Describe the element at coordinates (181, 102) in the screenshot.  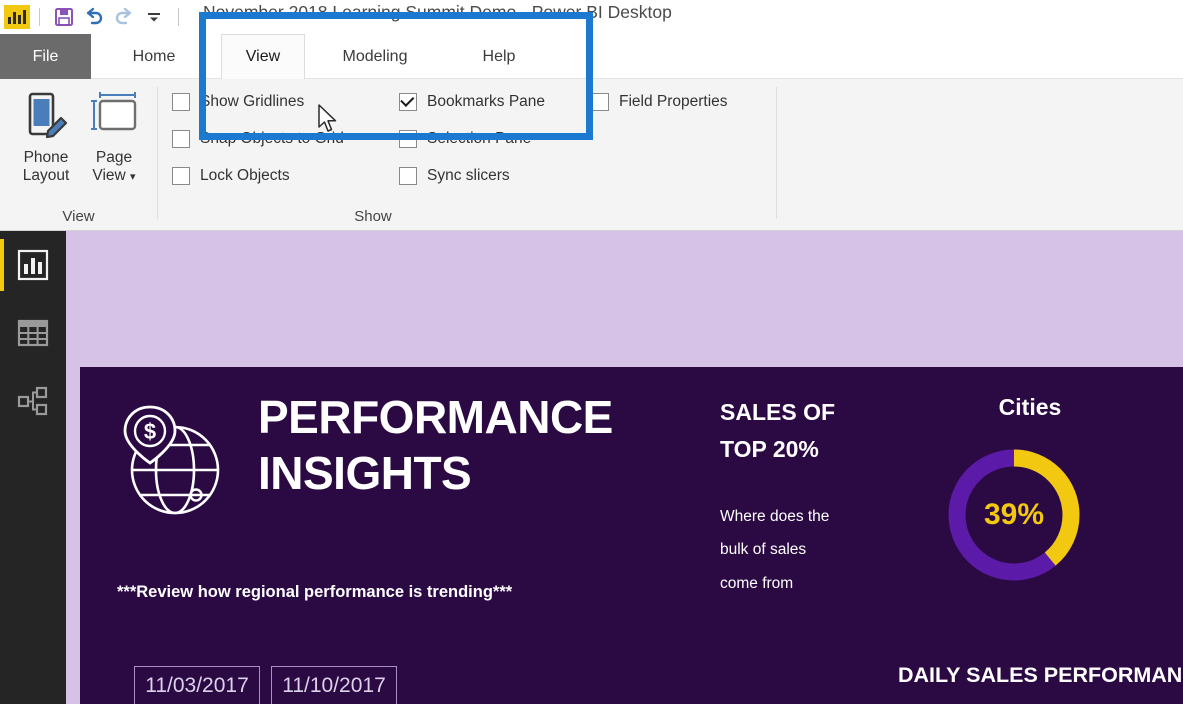
I see `checkbox-box-show-gridlines` at that location.